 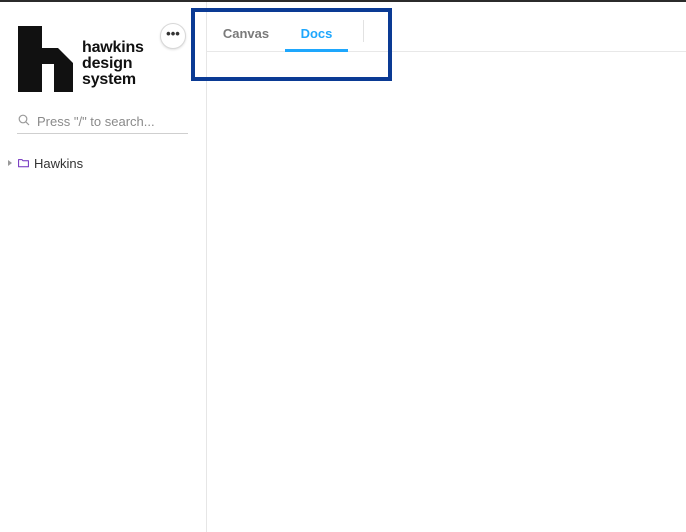 What do you see at coordinates (113, 47) in the screenshot?
I see `logo-line-1: hawkins` at bounding box center [113, 47].